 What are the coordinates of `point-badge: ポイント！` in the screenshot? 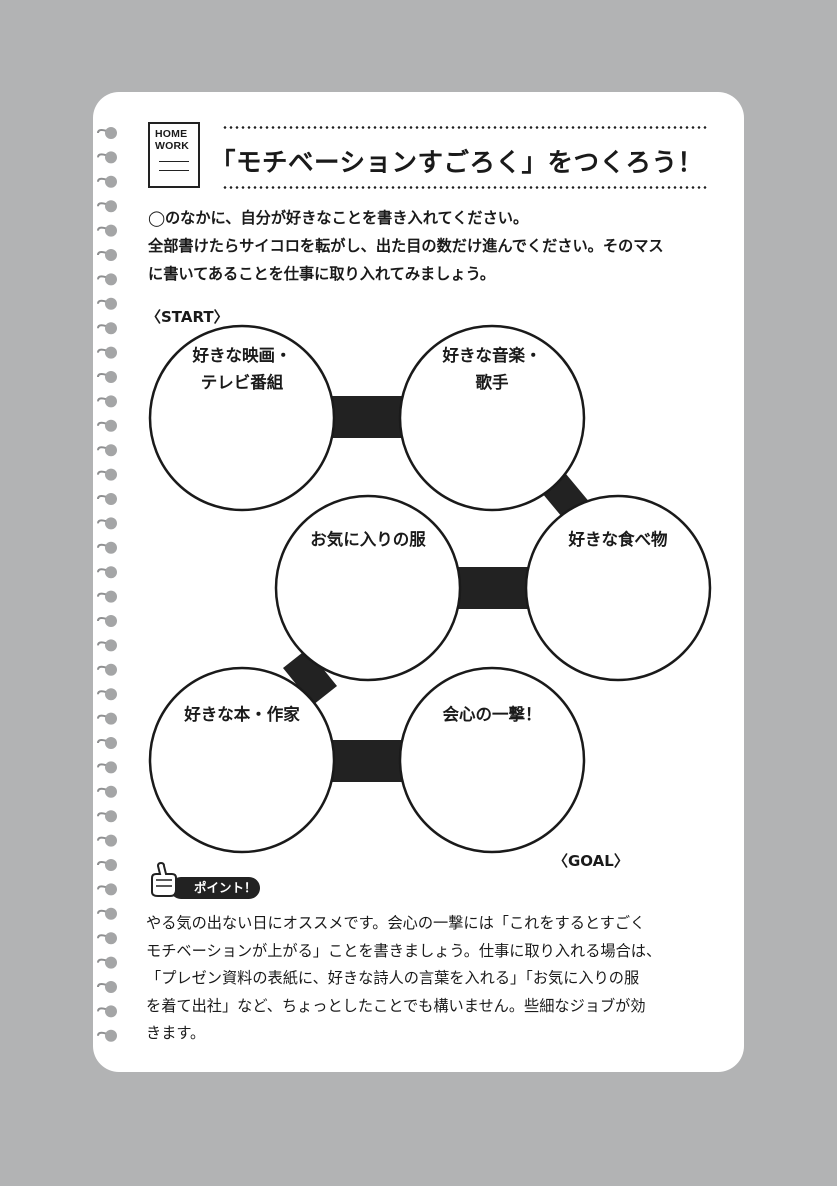 It's located at (215, 888).